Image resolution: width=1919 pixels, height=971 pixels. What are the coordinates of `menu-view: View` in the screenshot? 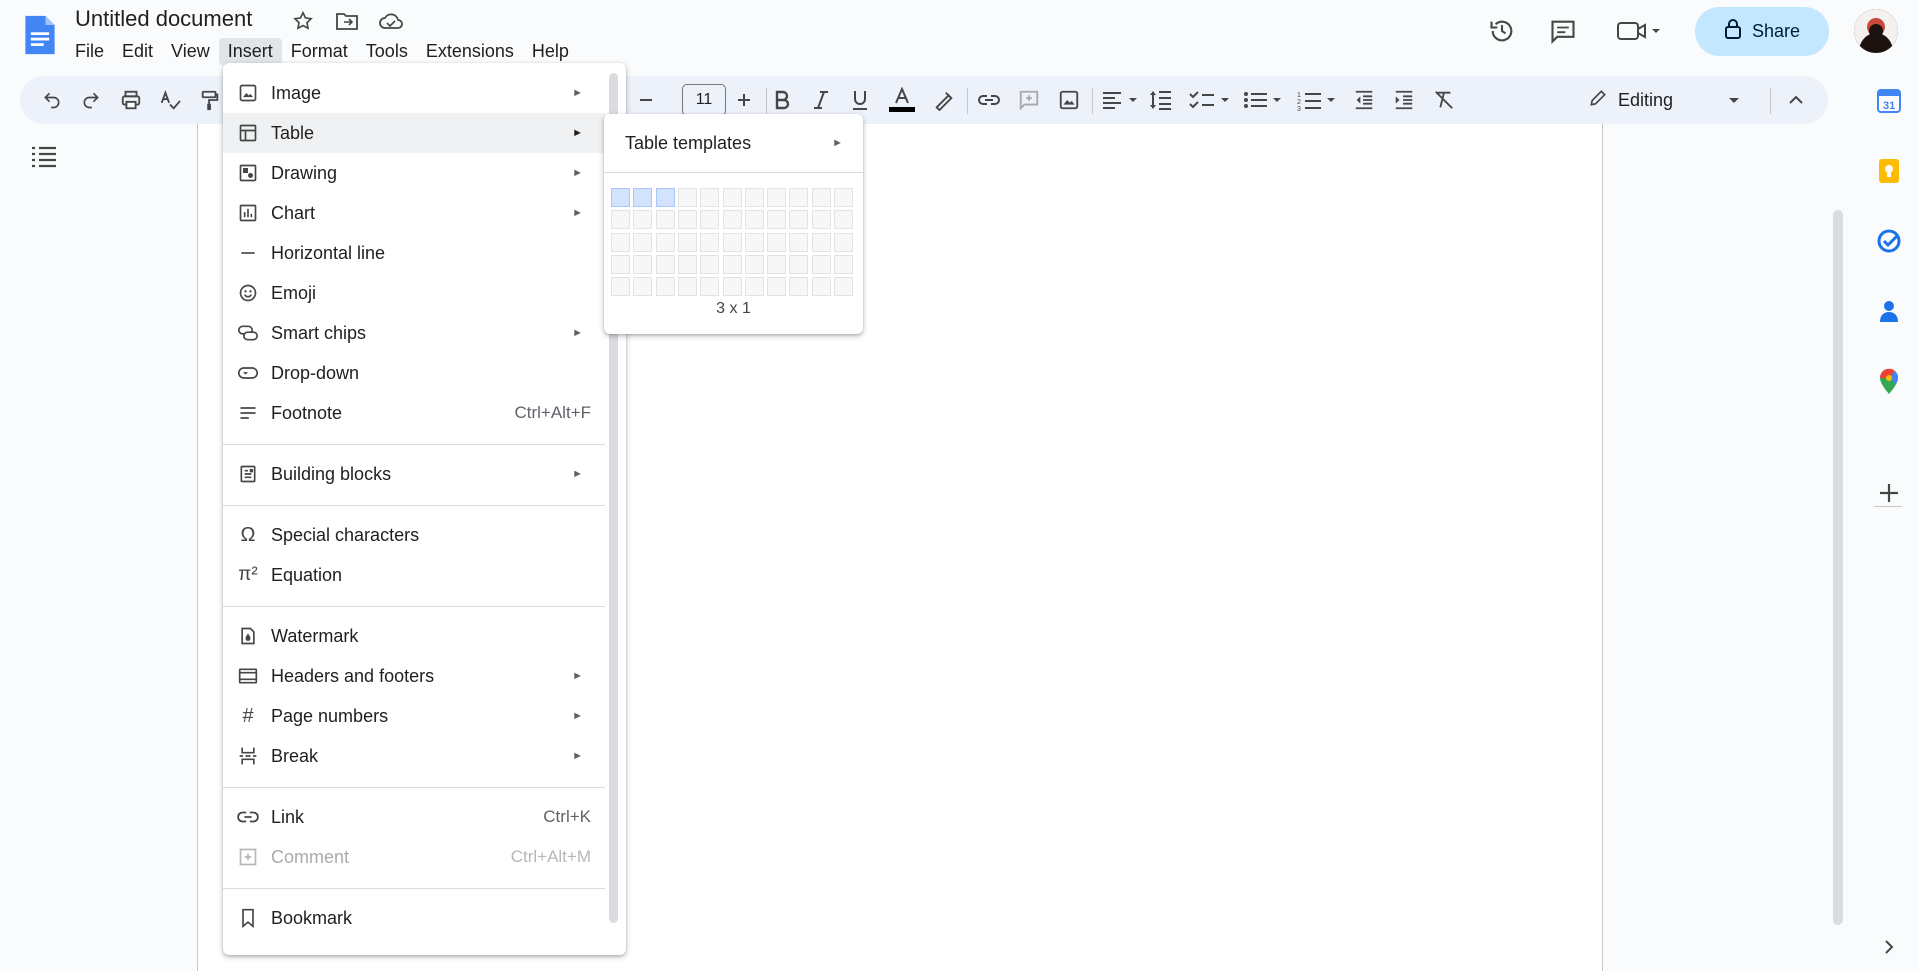 It's located at (190, 51).